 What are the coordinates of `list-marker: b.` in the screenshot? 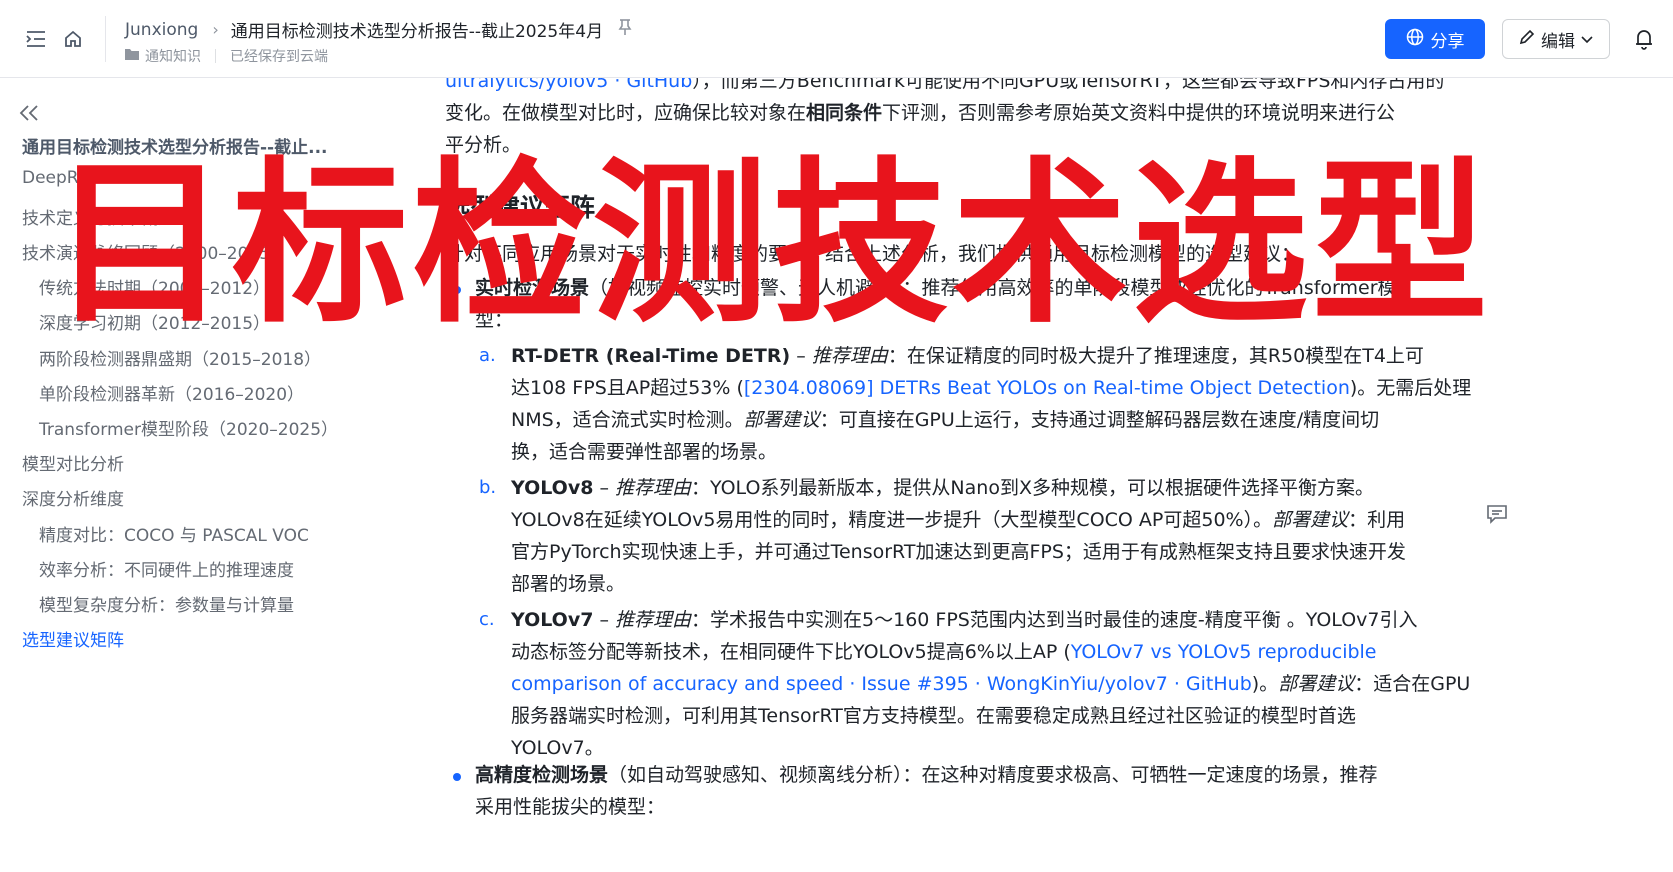 It's located at (488, 487).